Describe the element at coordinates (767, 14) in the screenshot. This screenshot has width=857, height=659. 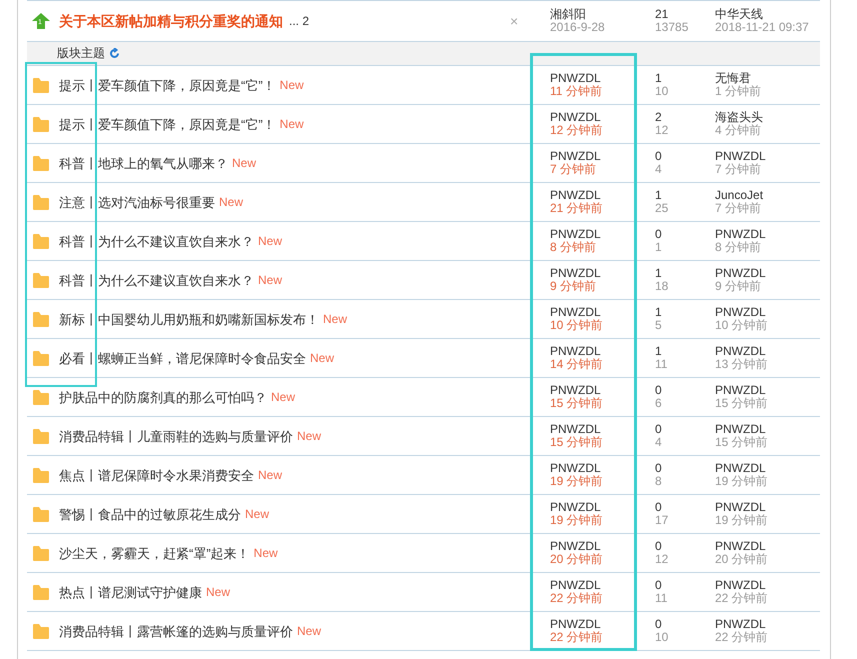
I see `last-poster: 中华天线` at that location.